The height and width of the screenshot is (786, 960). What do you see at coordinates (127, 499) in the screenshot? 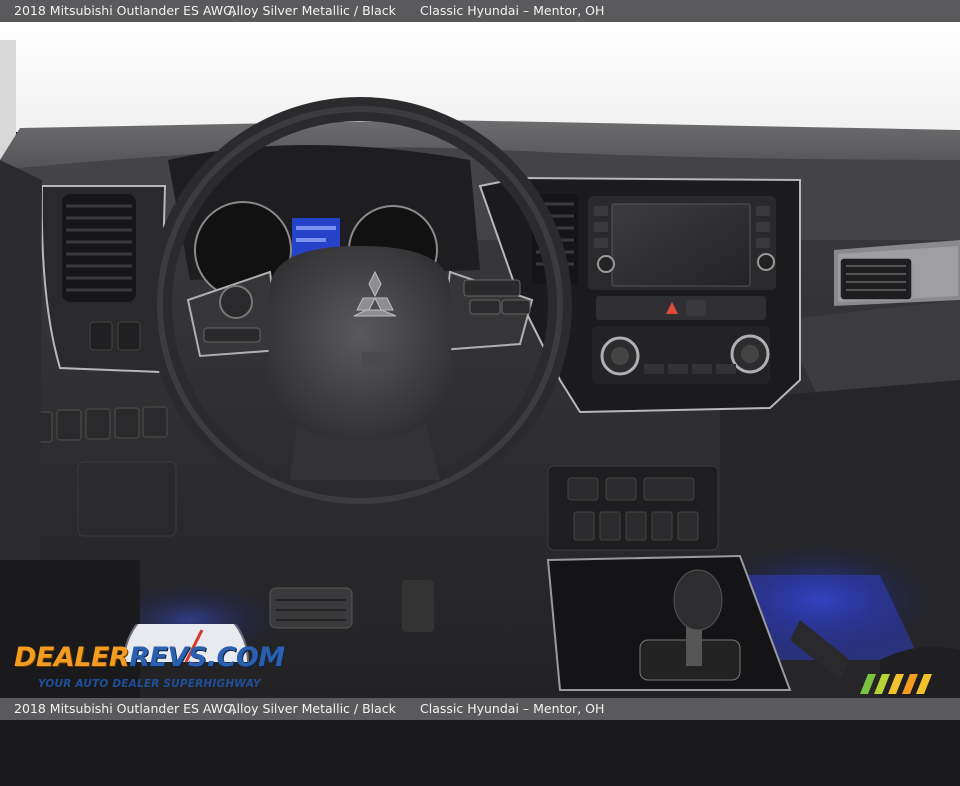
I see `fuse-cover` at bounding box center [127, 499].